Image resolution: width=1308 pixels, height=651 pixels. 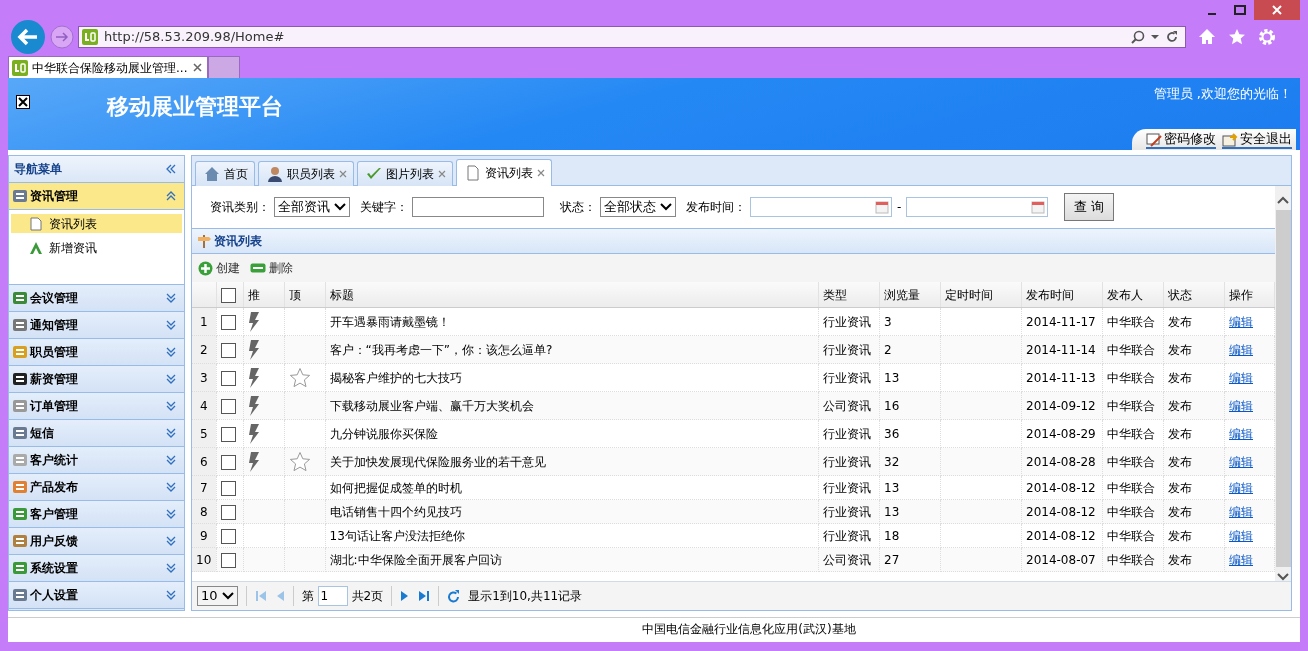 What do you see at coordinates (96, 196) in the screenshot?
I see `menu-section: 资讯管理` at bounding box center [96, 196].